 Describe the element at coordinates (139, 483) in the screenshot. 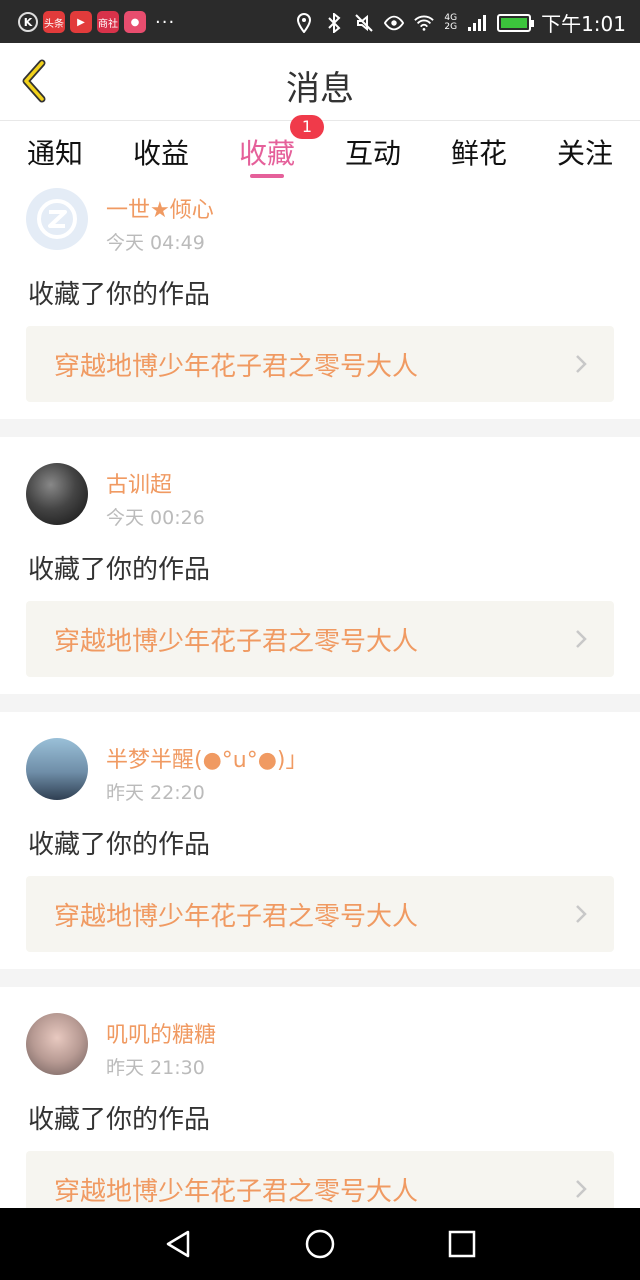

I see `user-name: 古训超` at that location.